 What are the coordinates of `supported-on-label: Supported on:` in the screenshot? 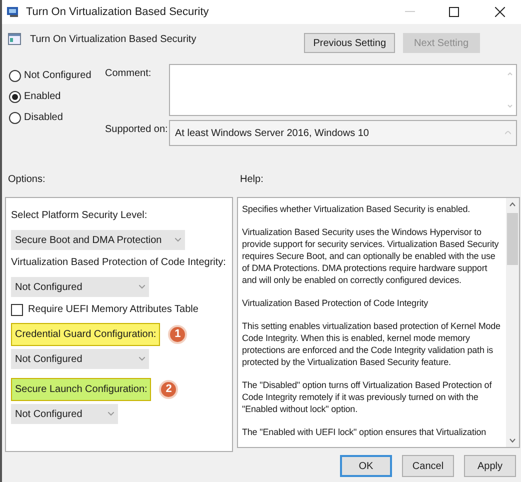 It's located at (137, 130).